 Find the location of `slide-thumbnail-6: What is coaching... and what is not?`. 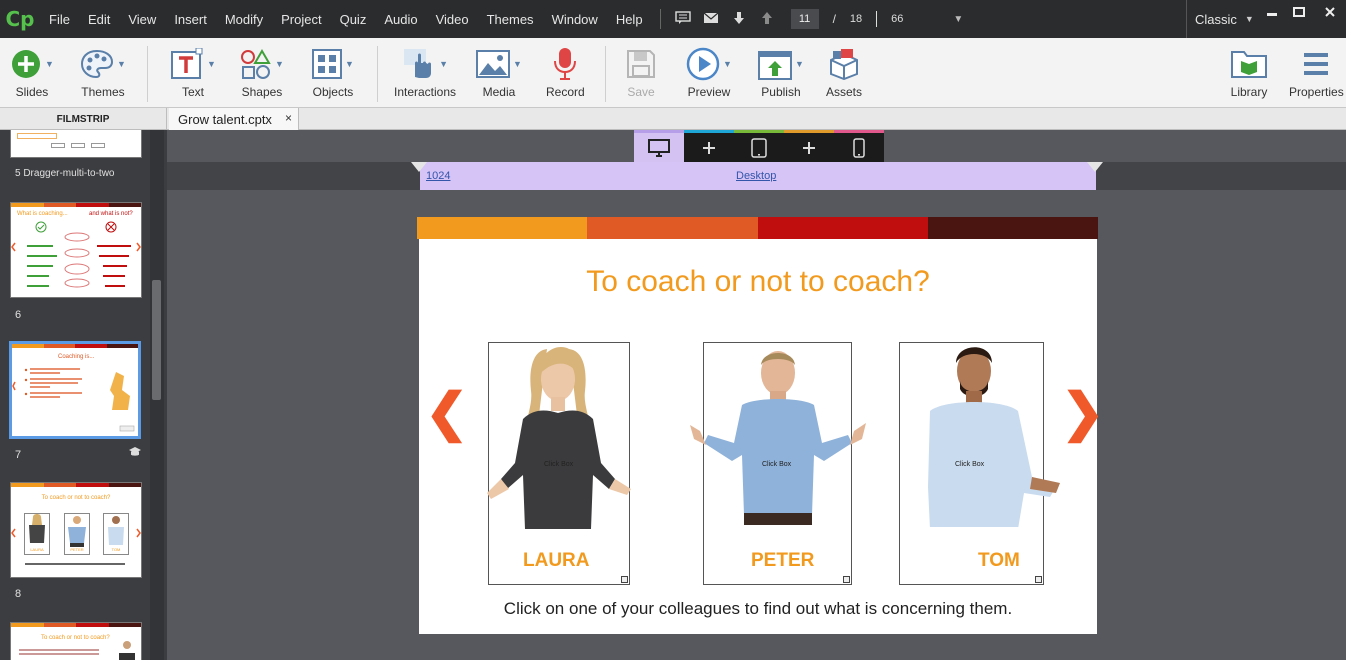

slide-thumbnail-6: What is coaching... and what is not? is located at coordinates (76, 250).